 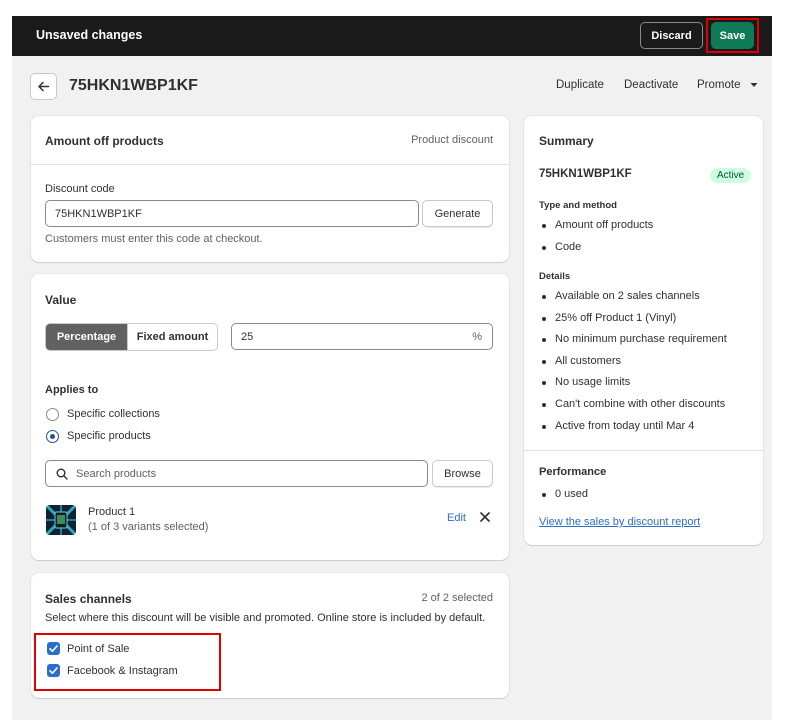 What do you see at coordinates (732, 35) in the screenshot?
I see `save-button: Save` at bounding box center [732, 35].